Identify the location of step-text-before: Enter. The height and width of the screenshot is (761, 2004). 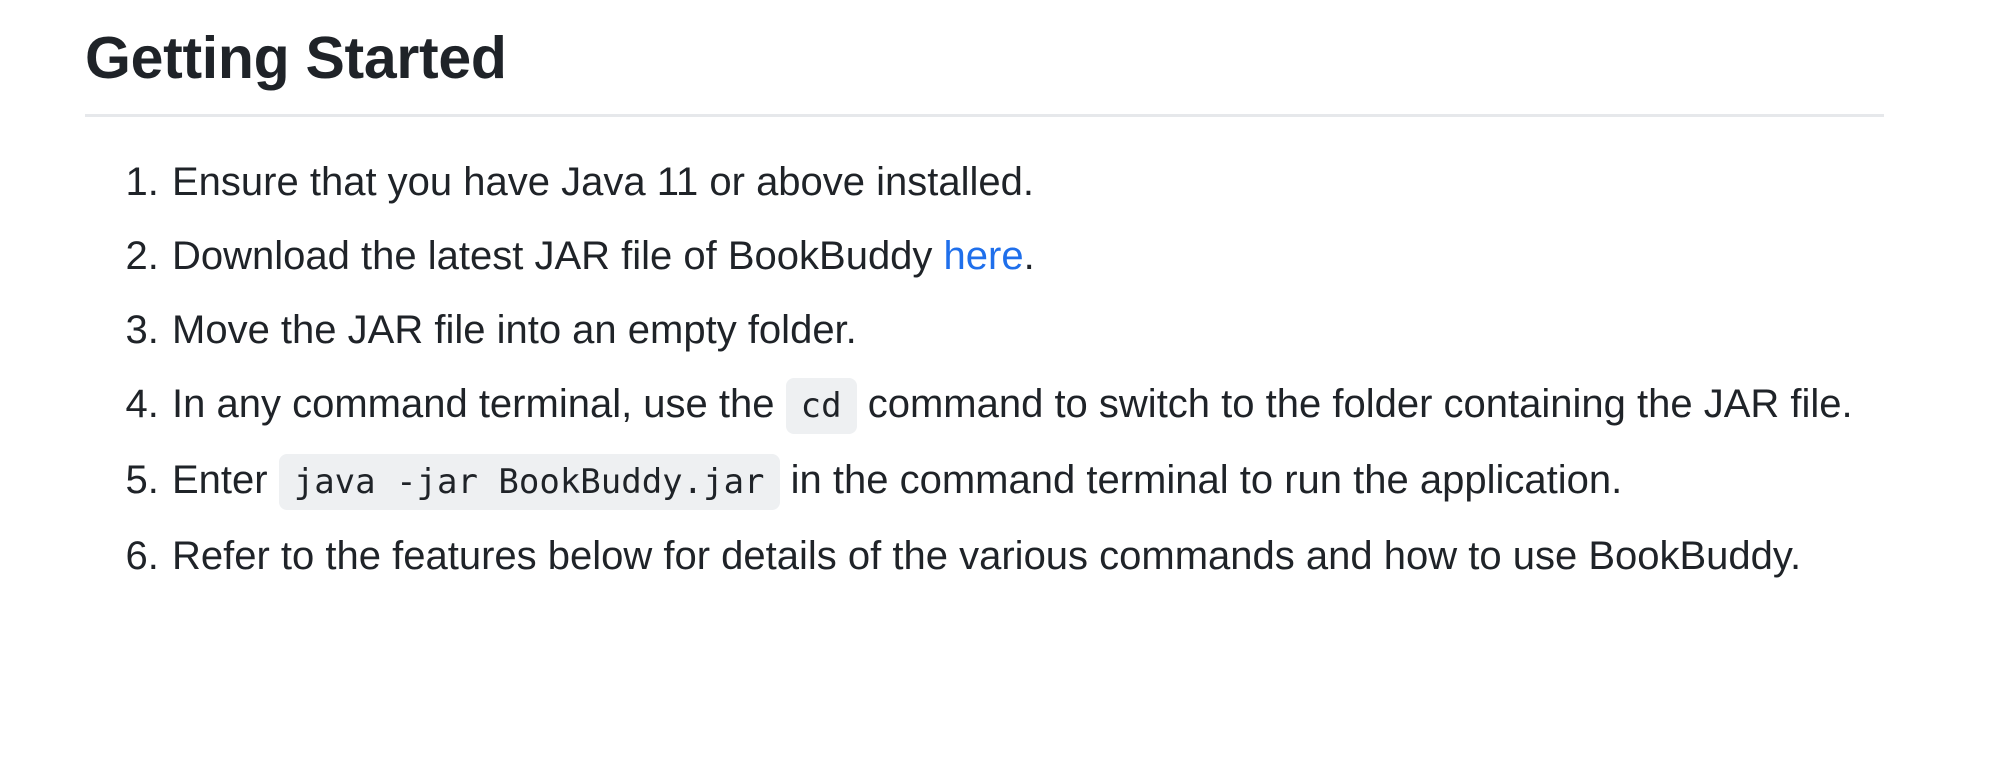
(225, 480).